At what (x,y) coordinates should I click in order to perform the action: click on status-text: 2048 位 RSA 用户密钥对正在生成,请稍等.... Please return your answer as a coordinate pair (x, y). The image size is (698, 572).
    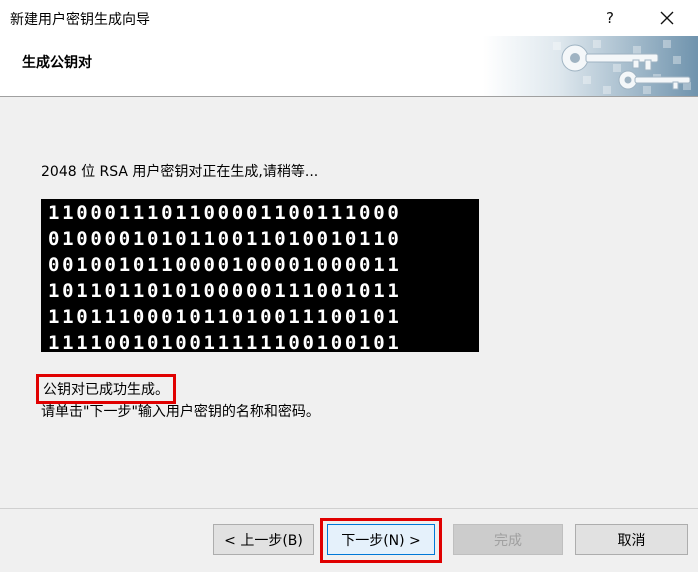
    Looking at the image, I should click on (180, 172).